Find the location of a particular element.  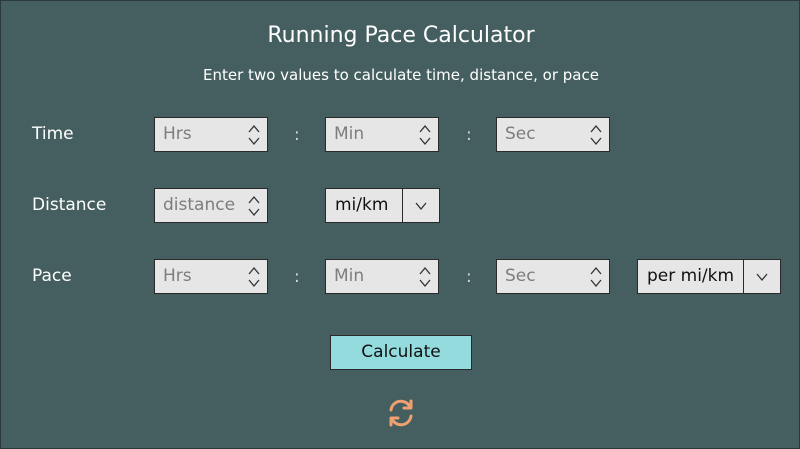

pace-minutes-placeholder: Min is located at coordinates (349, 276).